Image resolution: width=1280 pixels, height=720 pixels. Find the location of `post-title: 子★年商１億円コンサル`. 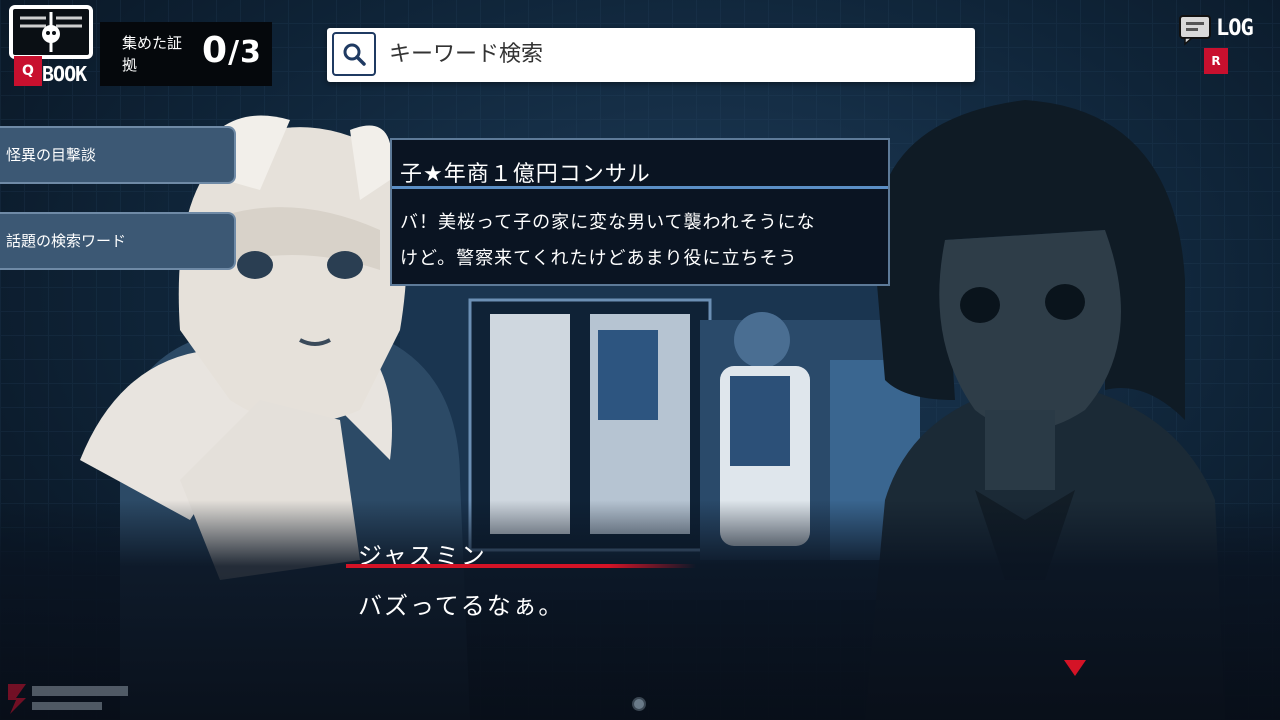

post-title: 子★年商１億円コンサル is located at coordinates (525, 174).